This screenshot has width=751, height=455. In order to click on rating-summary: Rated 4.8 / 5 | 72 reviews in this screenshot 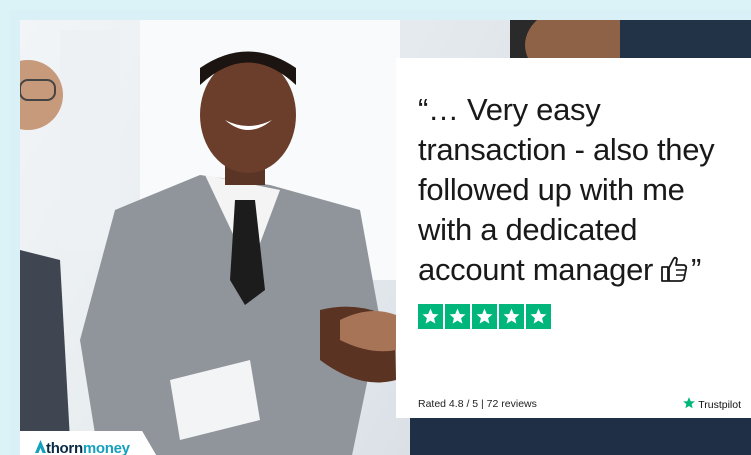, I will do `click(477, 404)`.